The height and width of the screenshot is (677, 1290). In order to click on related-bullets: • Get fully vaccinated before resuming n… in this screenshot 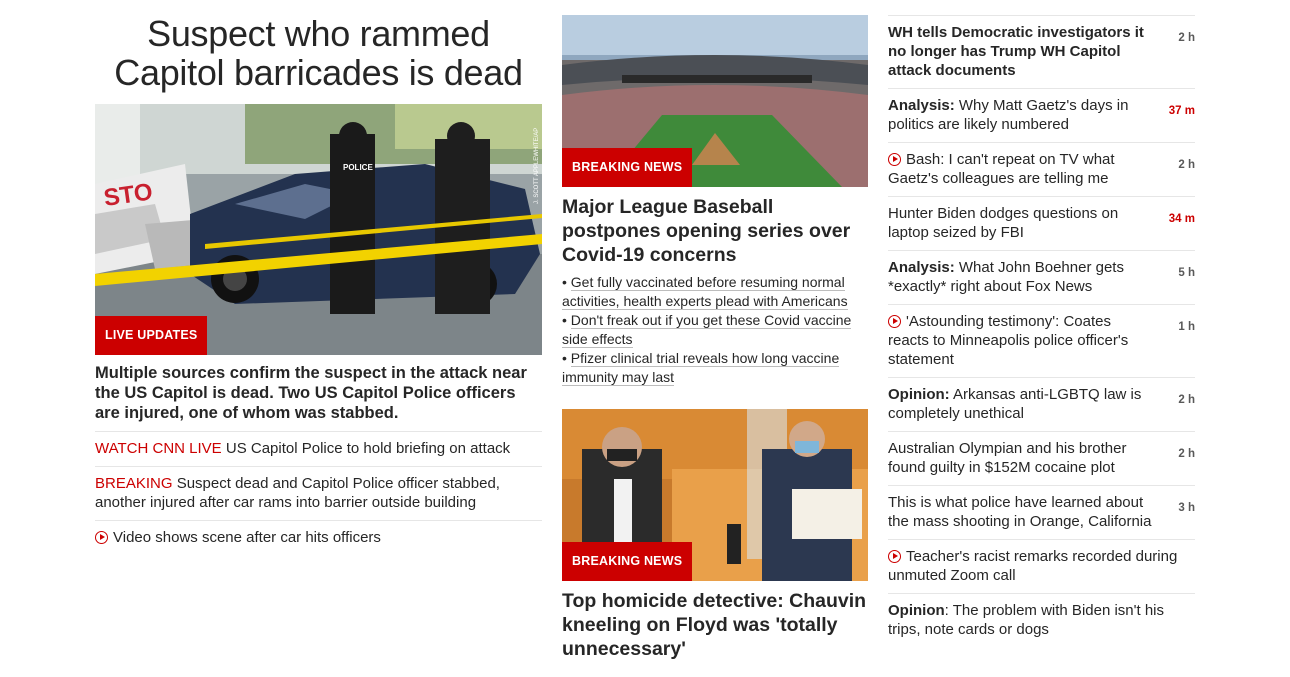, I will do `click(715, 330)`.